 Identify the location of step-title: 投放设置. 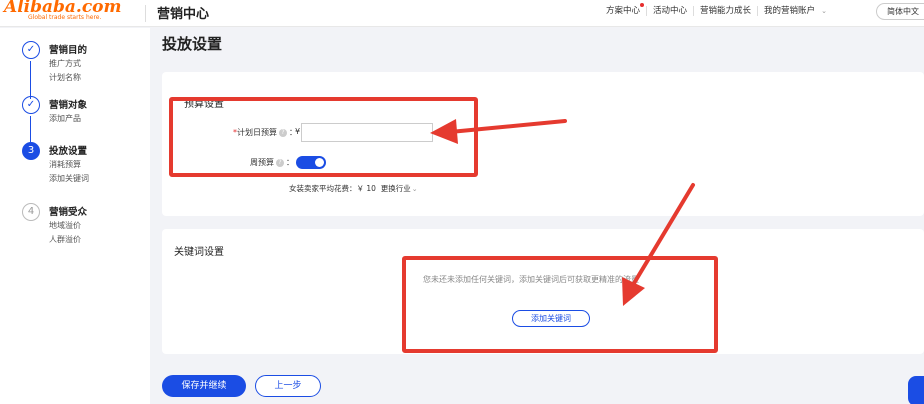
(68, 151).